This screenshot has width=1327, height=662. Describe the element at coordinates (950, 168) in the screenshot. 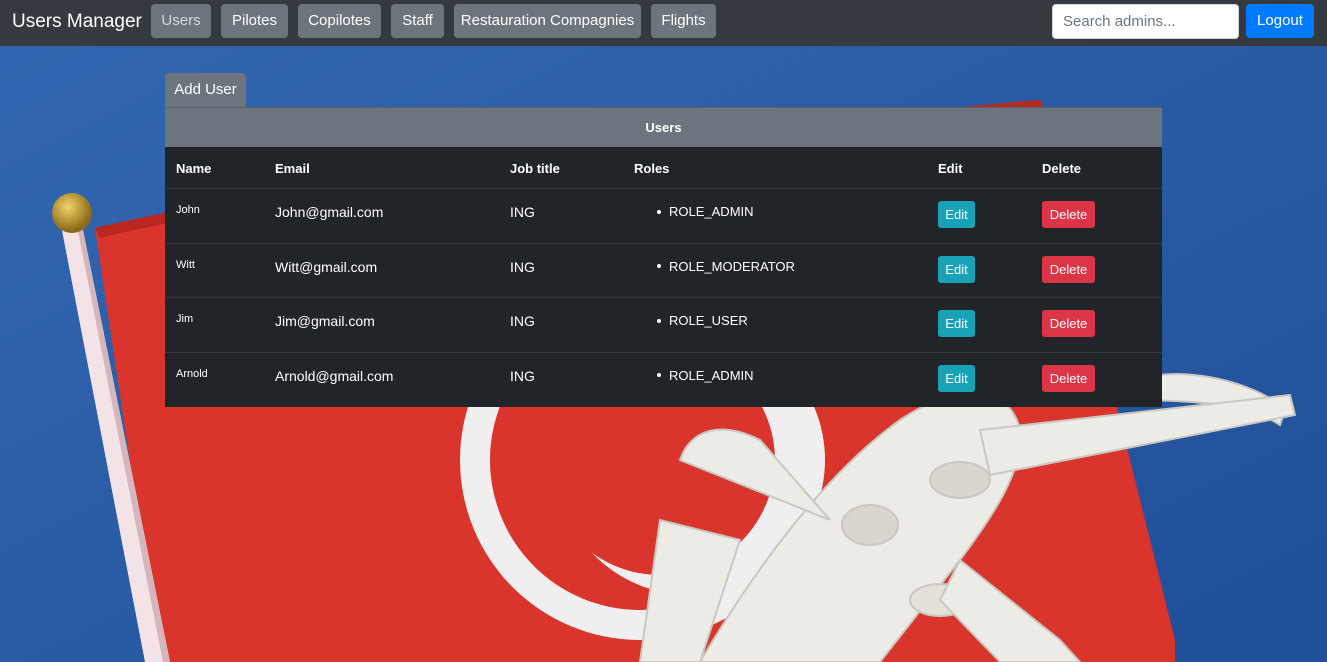

I see `header-edit: Edit` at that location.